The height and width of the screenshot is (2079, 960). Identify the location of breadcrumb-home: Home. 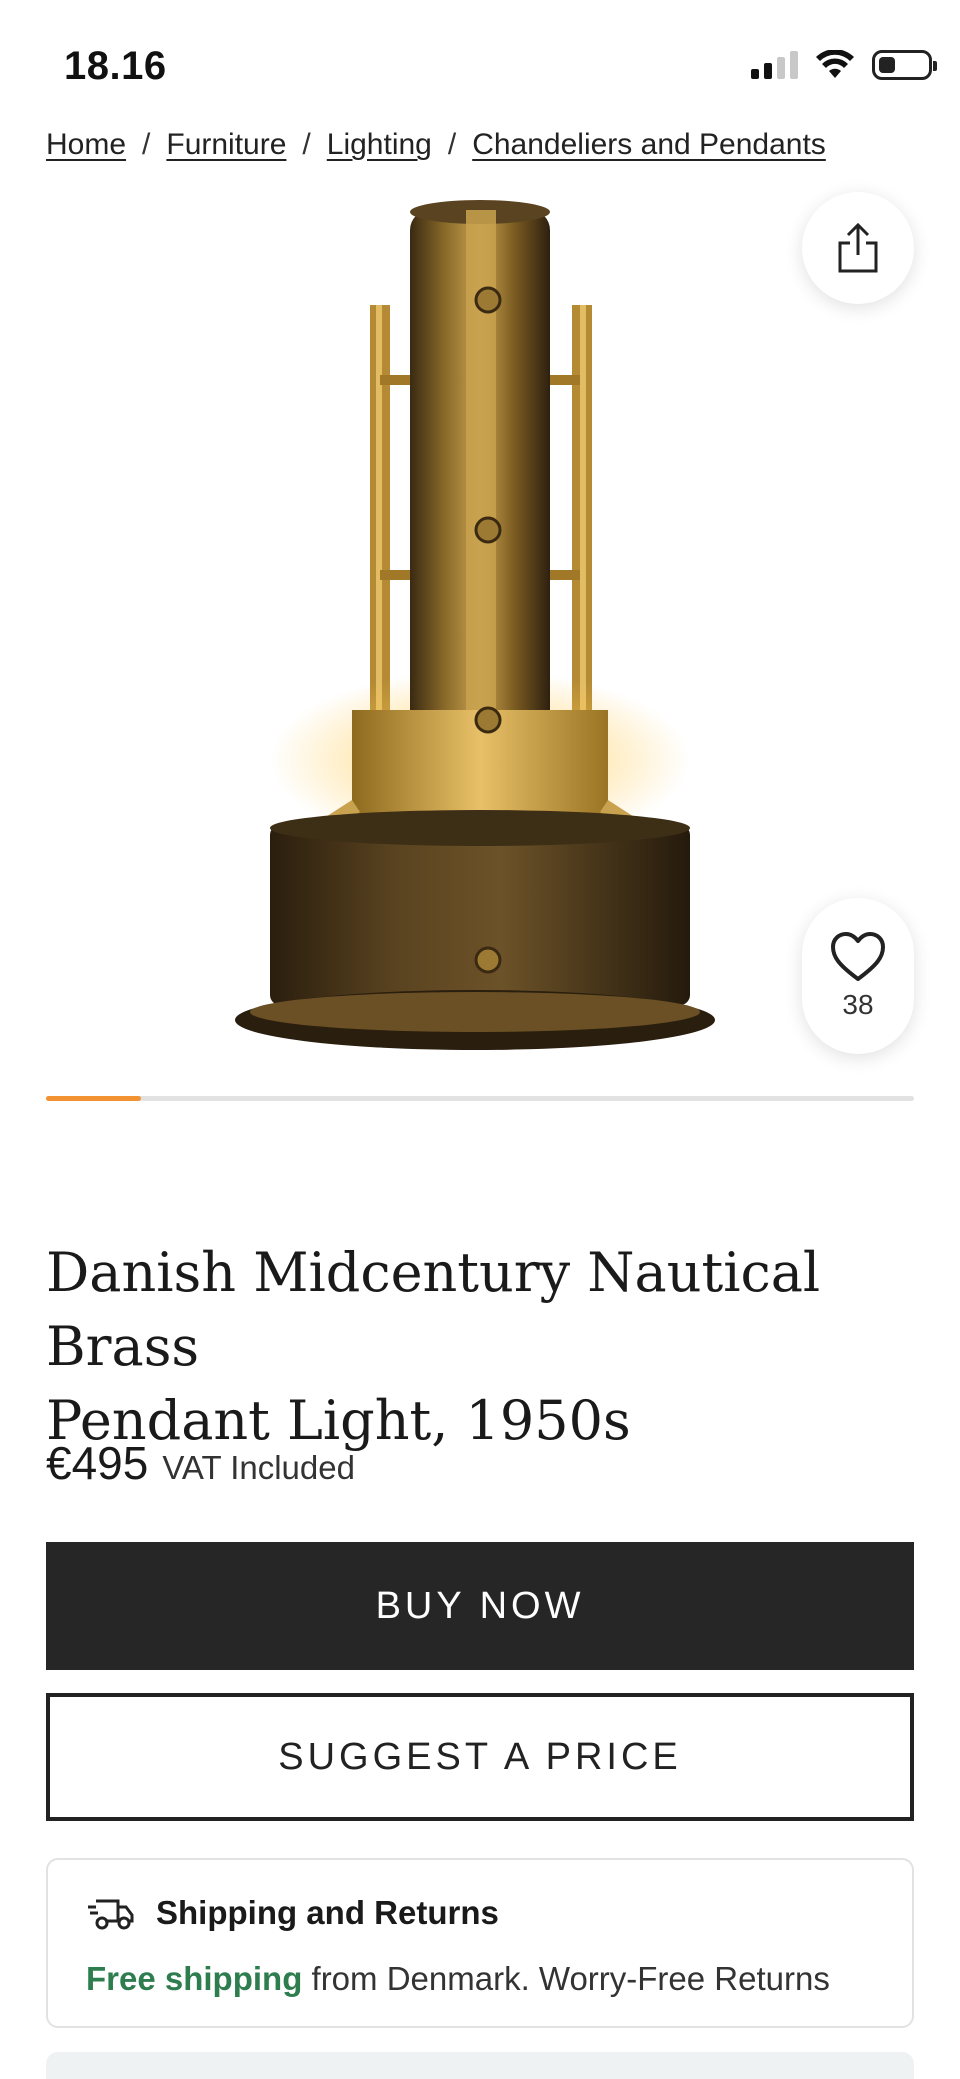
(86, 145).